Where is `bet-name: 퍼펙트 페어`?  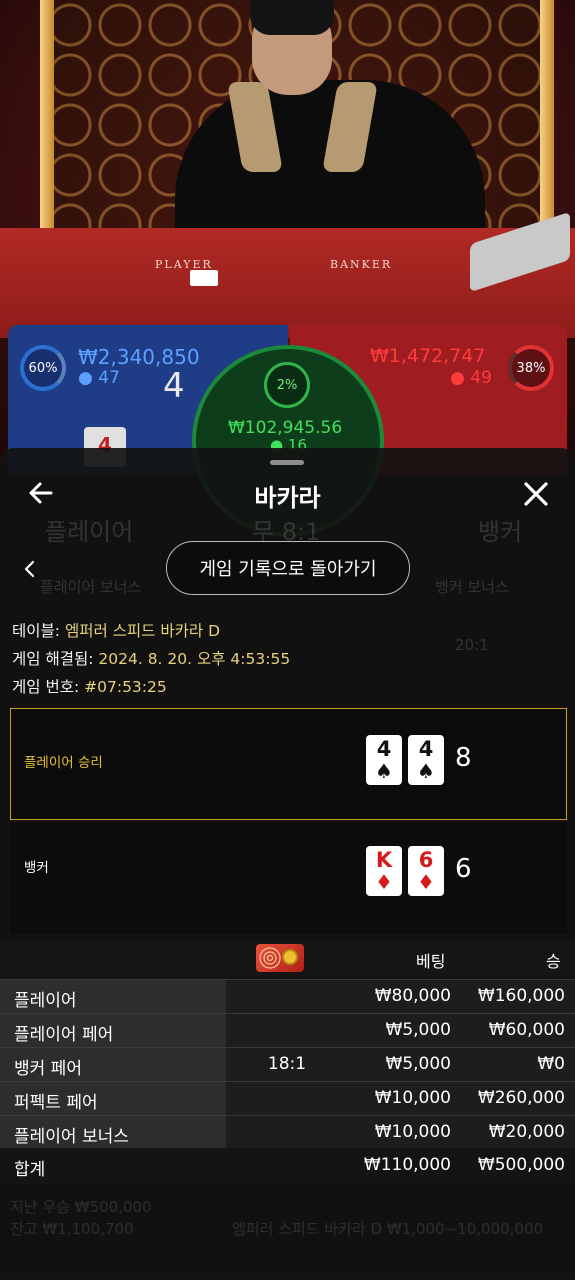 bet-name: 퍼펙트 페어 is located at coordinates (56, 1103).